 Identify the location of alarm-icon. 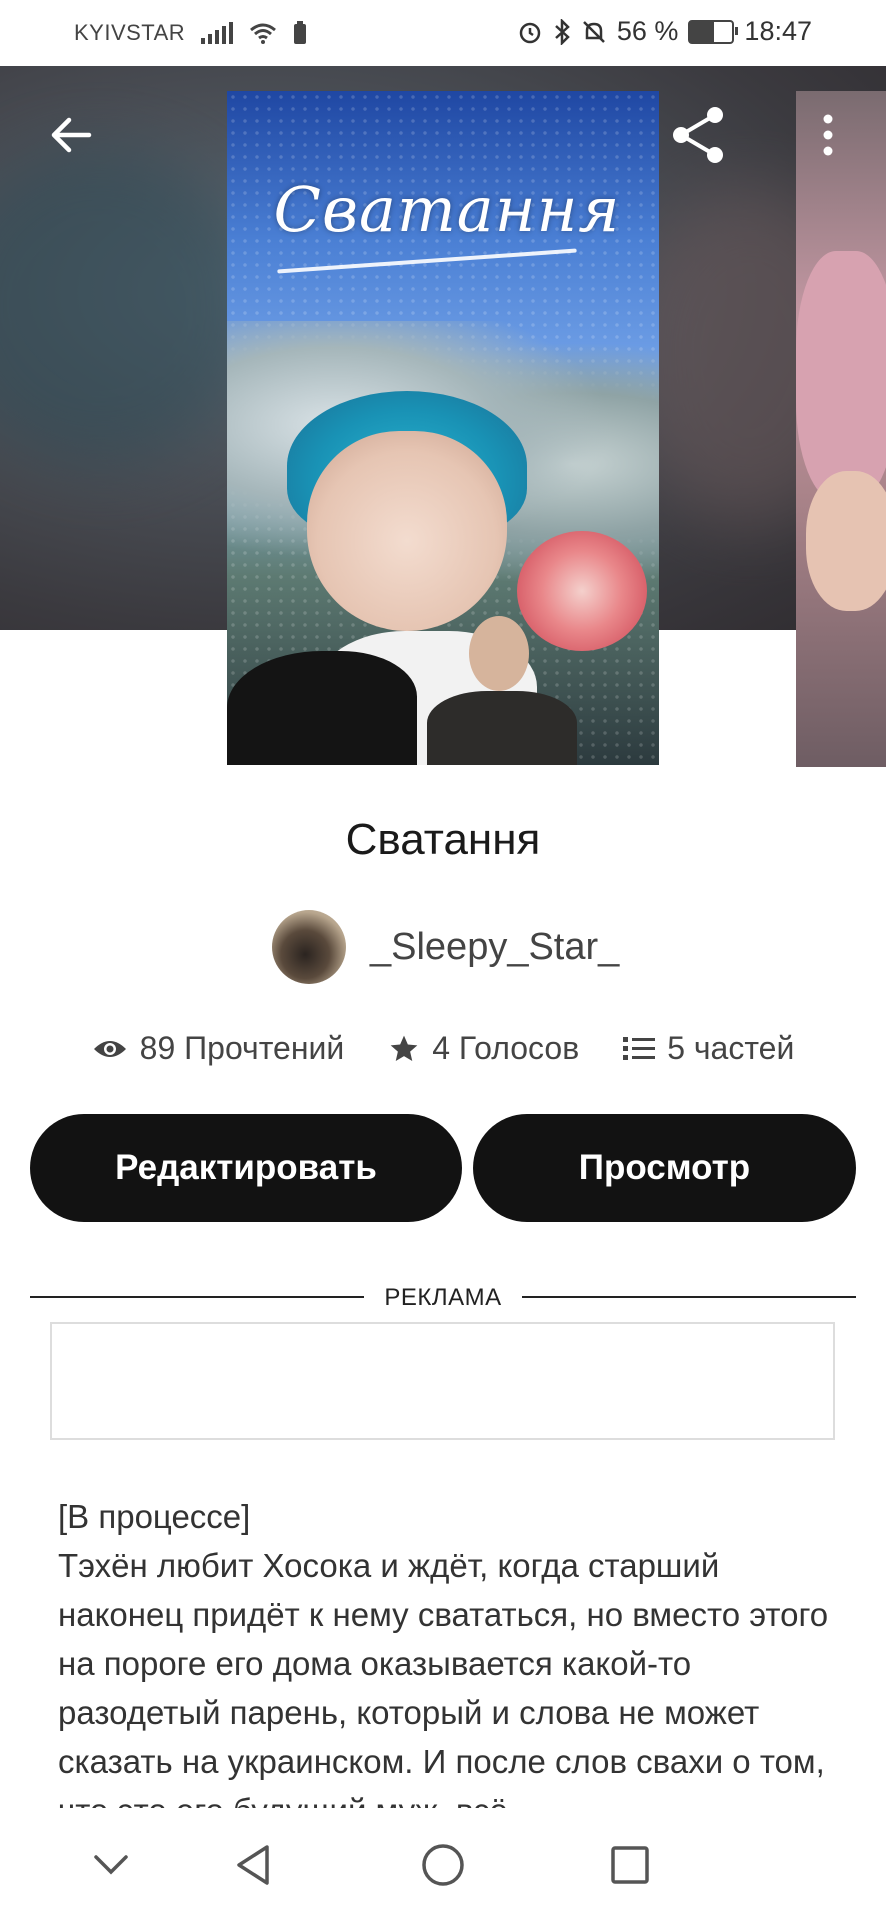
(530, 32).